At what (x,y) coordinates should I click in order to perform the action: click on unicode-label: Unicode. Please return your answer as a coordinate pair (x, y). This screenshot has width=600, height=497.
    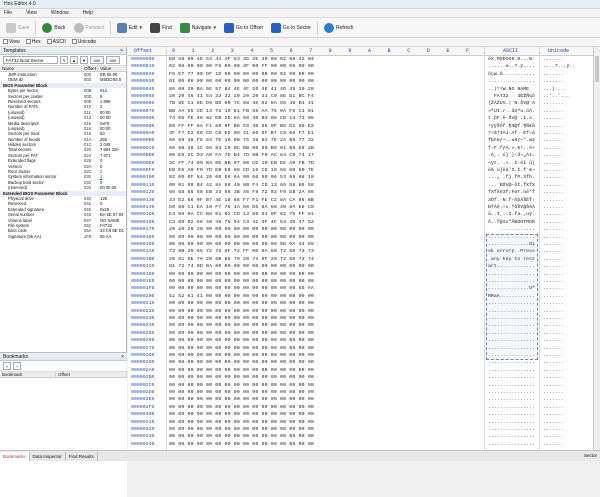
    Looking at the image, I should click on (87, 42).